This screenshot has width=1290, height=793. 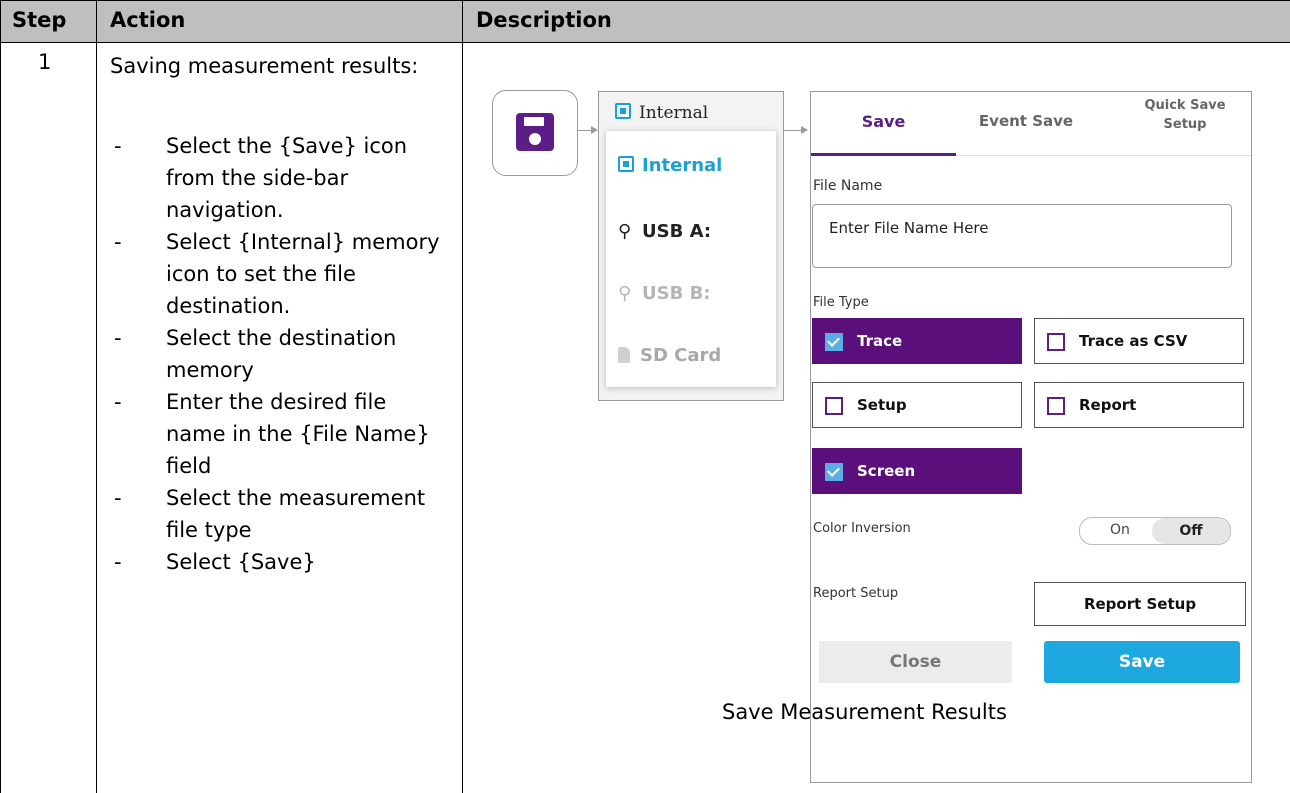 I want to click on floppy-disk-icon, so click(x=535, y=132).